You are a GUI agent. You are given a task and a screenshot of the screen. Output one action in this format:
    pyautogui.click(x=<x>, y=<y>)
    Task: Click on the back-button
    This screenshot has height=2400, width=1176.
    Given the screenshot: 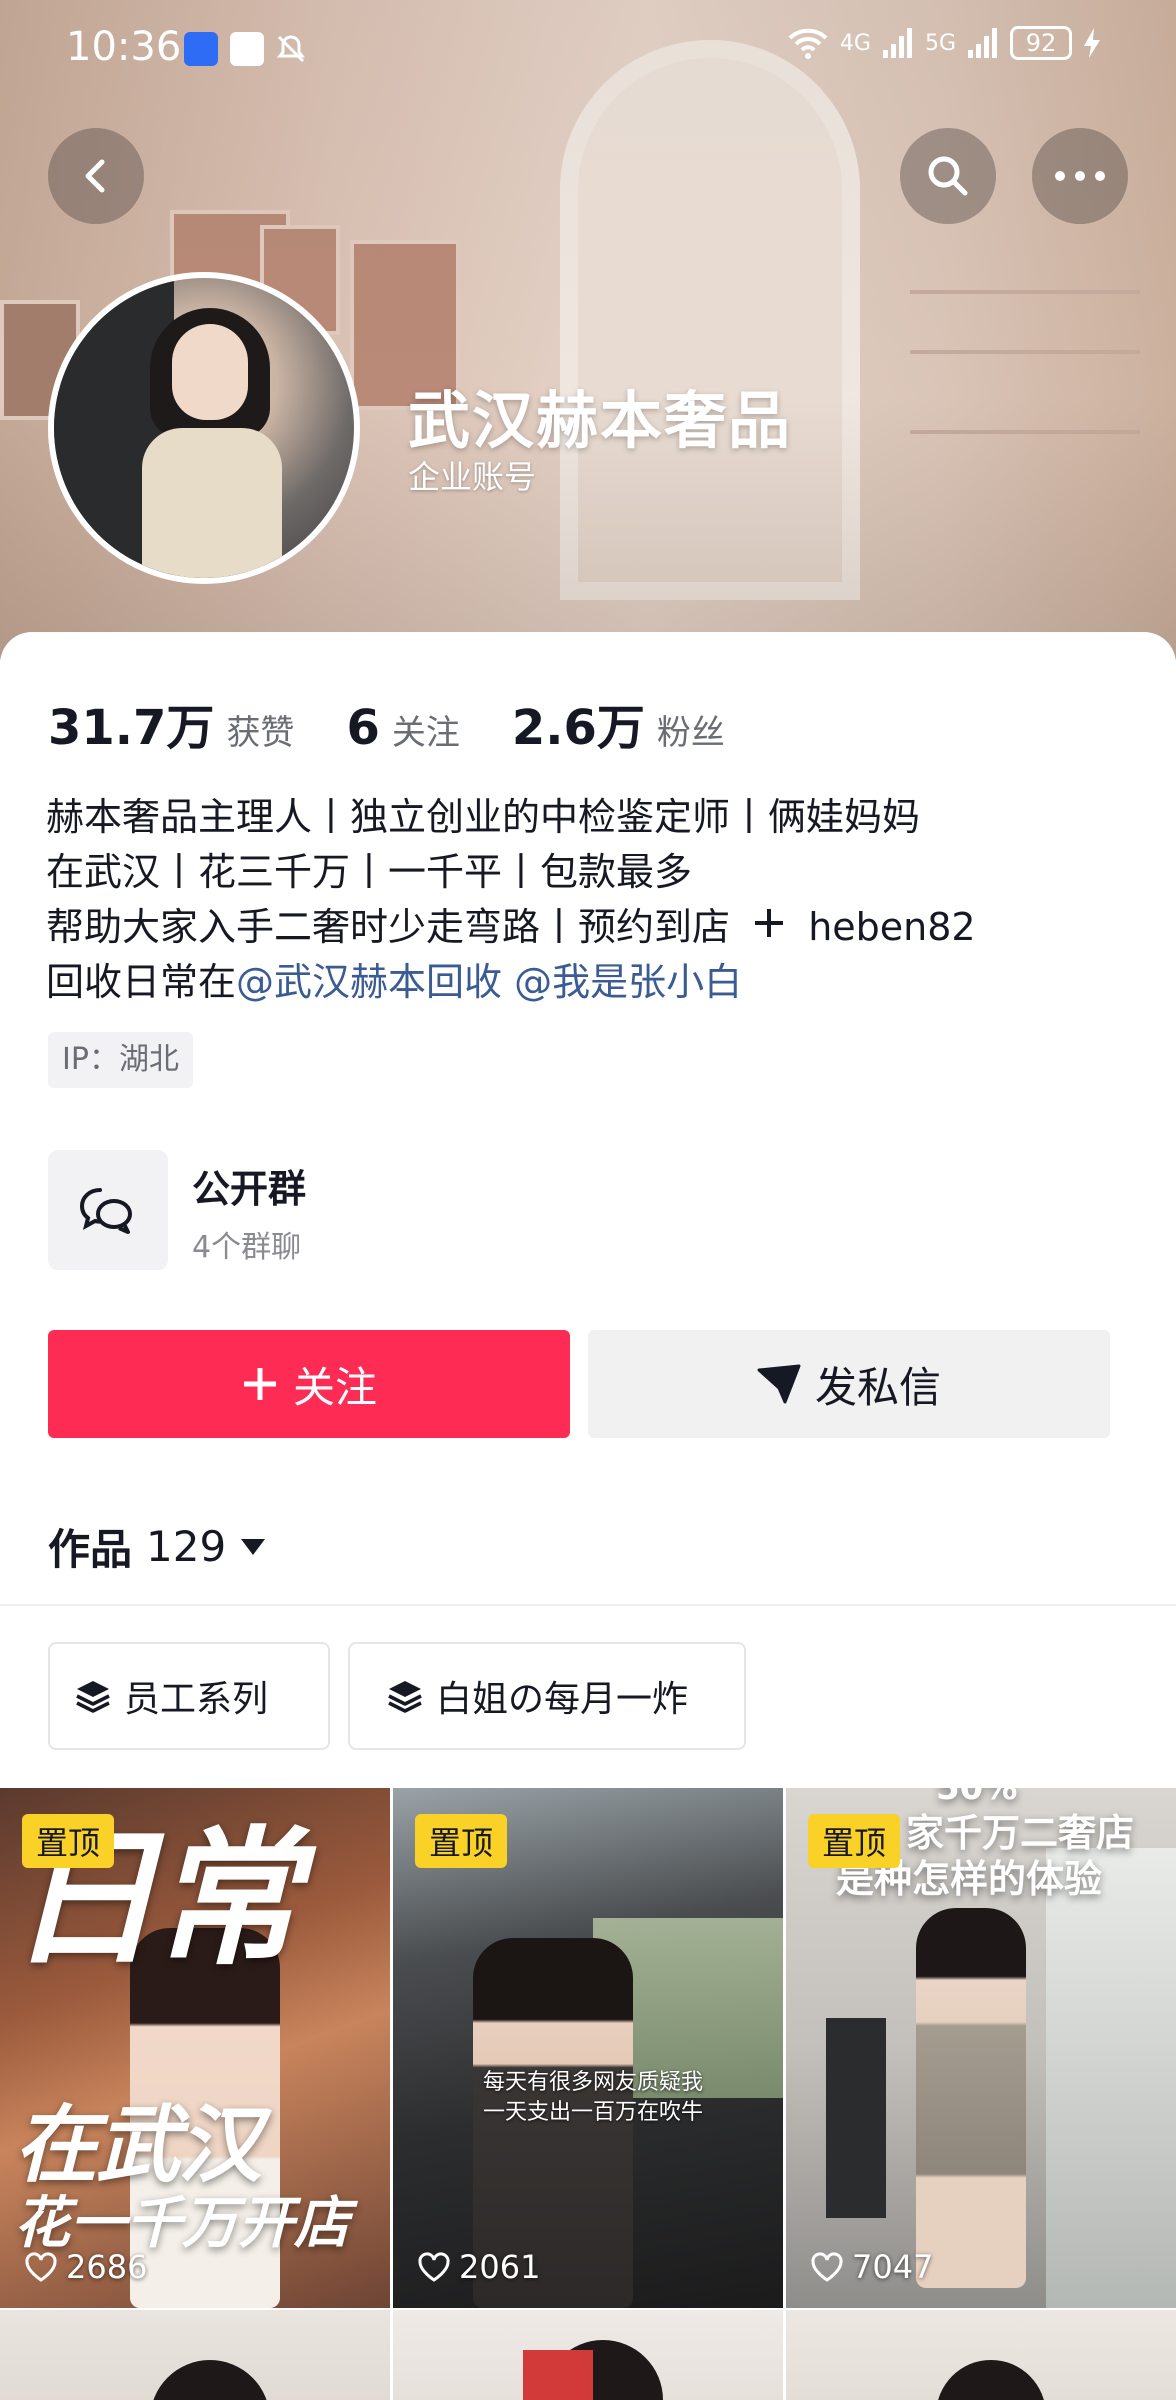 What is the action you would take?
    pyautogui.click(x=96, y=176)
    